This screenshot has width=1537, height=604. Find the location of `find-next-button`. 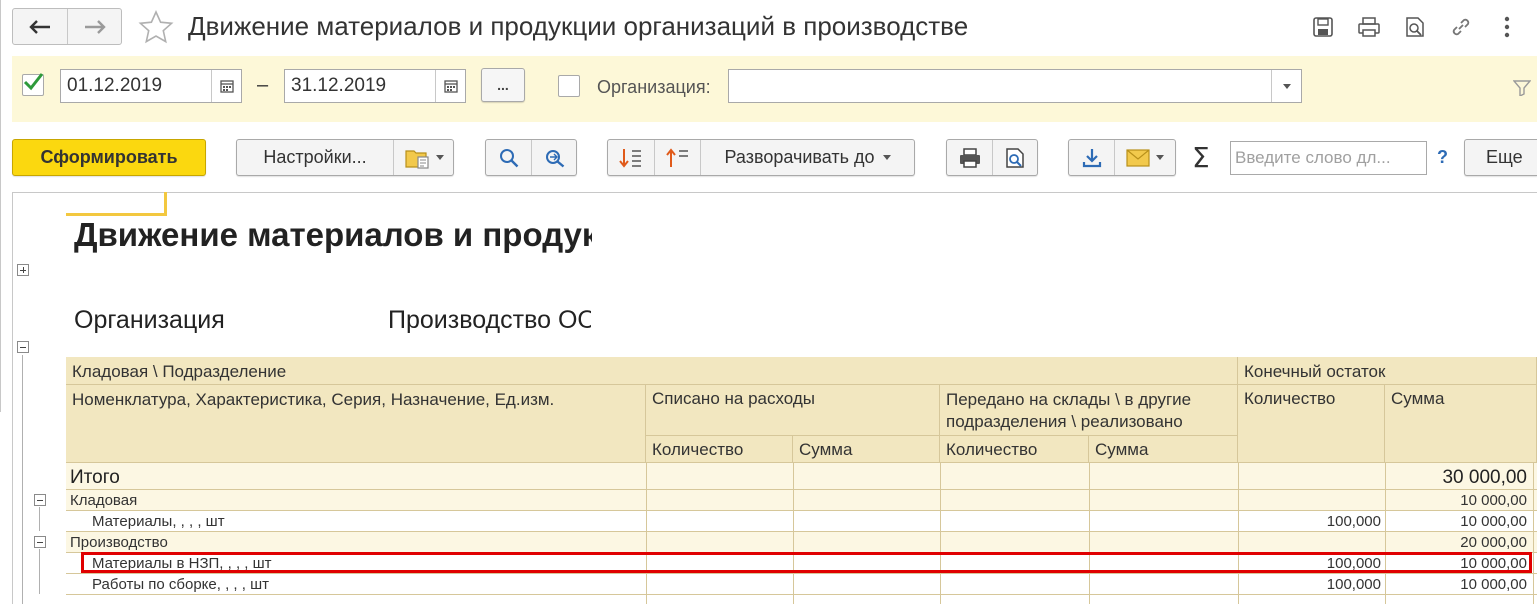

find-next-button is located at coordinates (553, 157).